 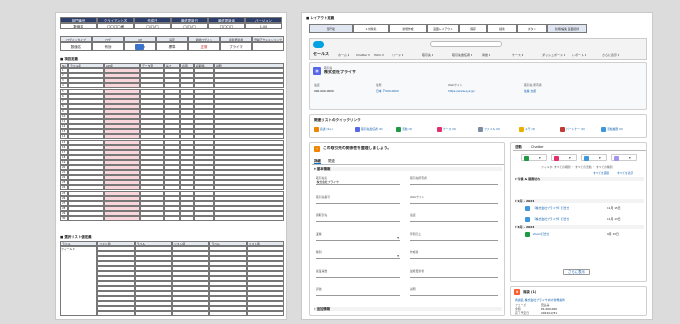 I want to click on activity-date: 11月 13日, so click(x=614, y=219).